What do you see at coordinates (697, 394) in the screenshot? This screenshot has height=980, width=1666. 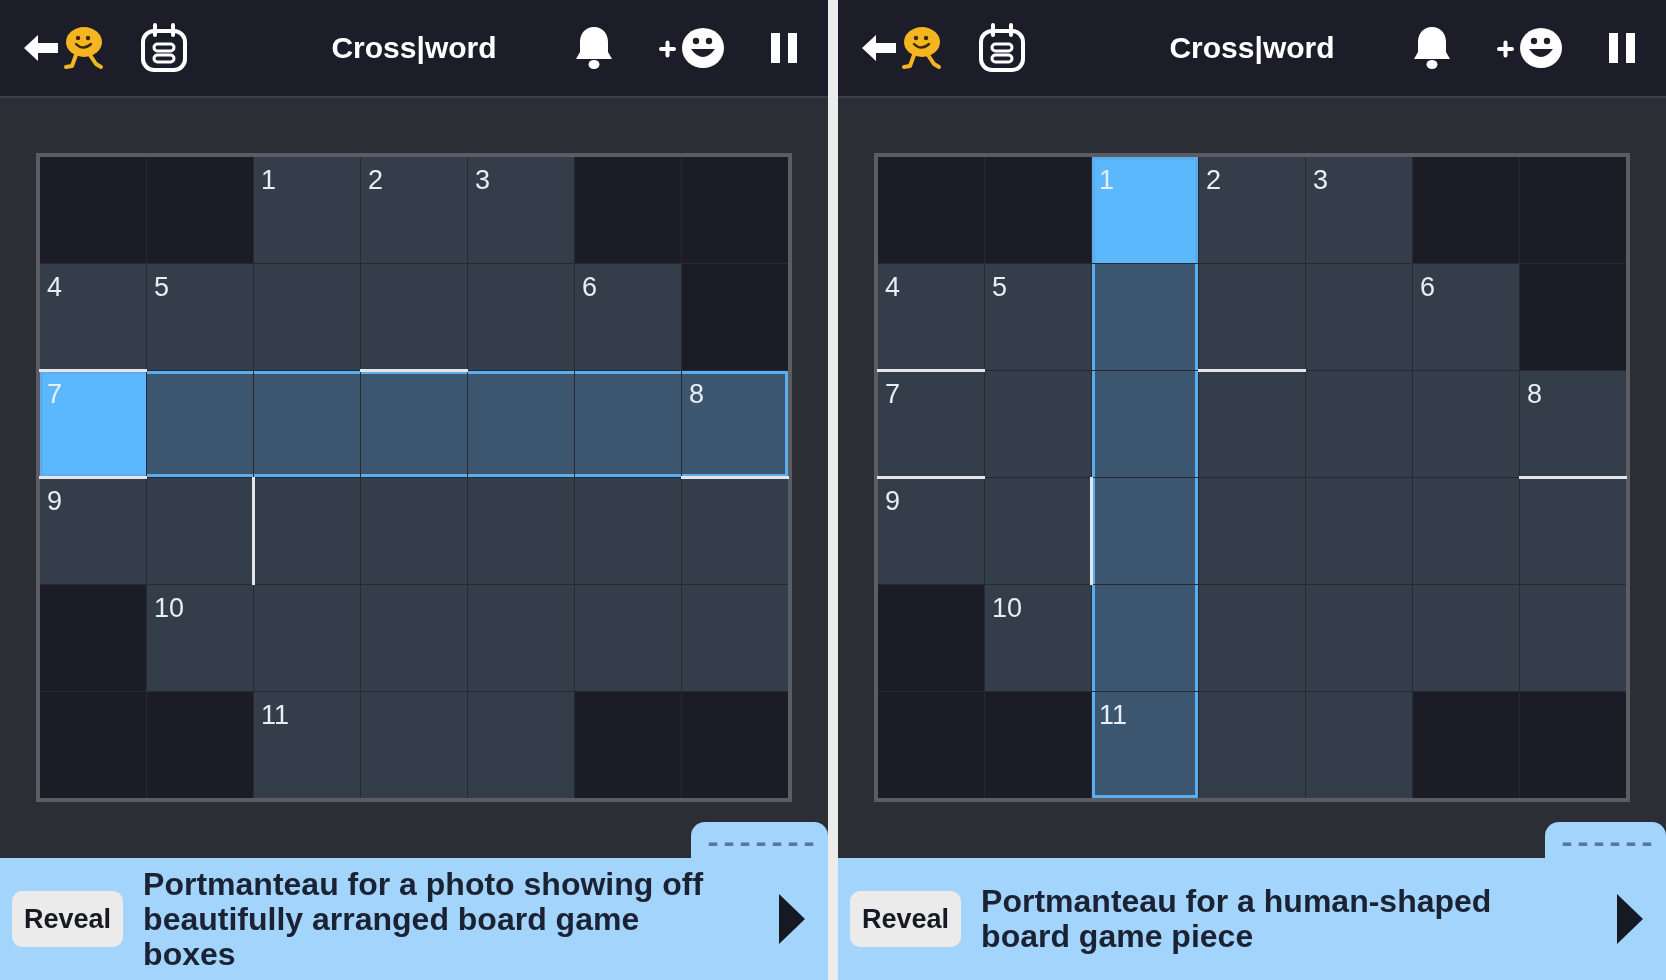 I see `clue-number: 8` at bounding box center [697, 394].